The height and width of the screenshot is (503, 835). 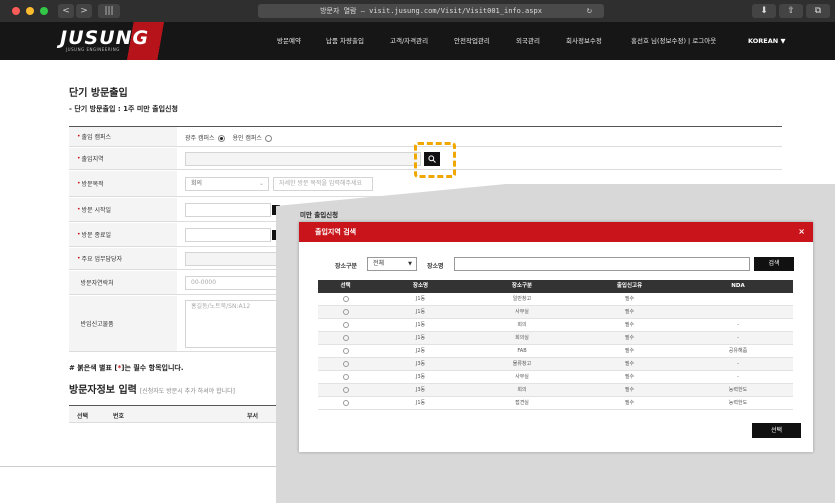 What do you see at coordinates (323, 184) in the screenshot?
I see `purpose-detail-input: 자세한 방문 목적을 입력해주세요` at bounding box center [323, 184].